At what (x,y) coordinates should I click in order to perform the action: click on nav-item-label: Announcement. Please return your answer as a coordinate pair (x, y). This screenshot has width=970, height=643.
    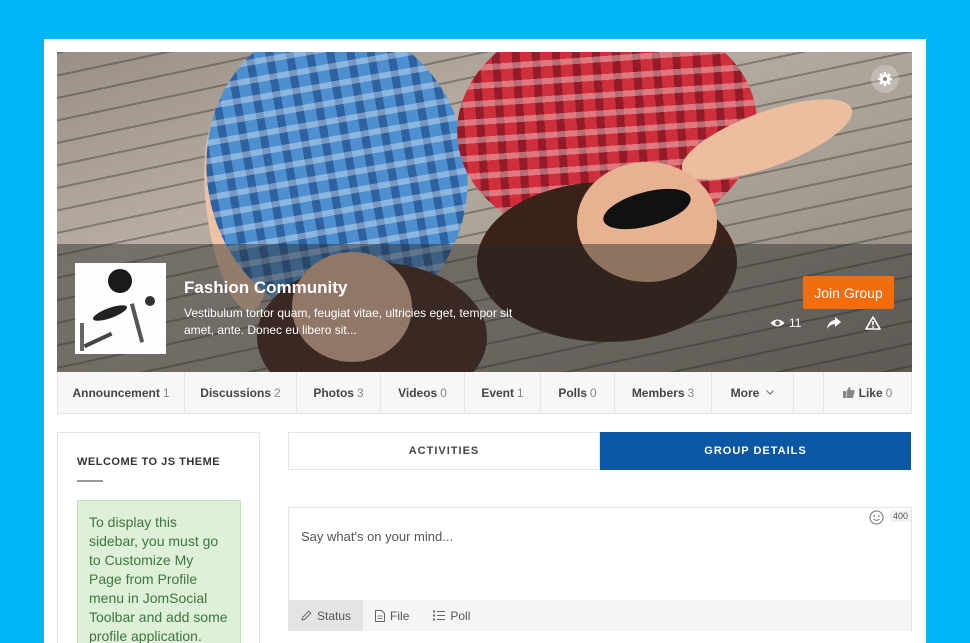
    Looking at the image, I should click on (116, 392).